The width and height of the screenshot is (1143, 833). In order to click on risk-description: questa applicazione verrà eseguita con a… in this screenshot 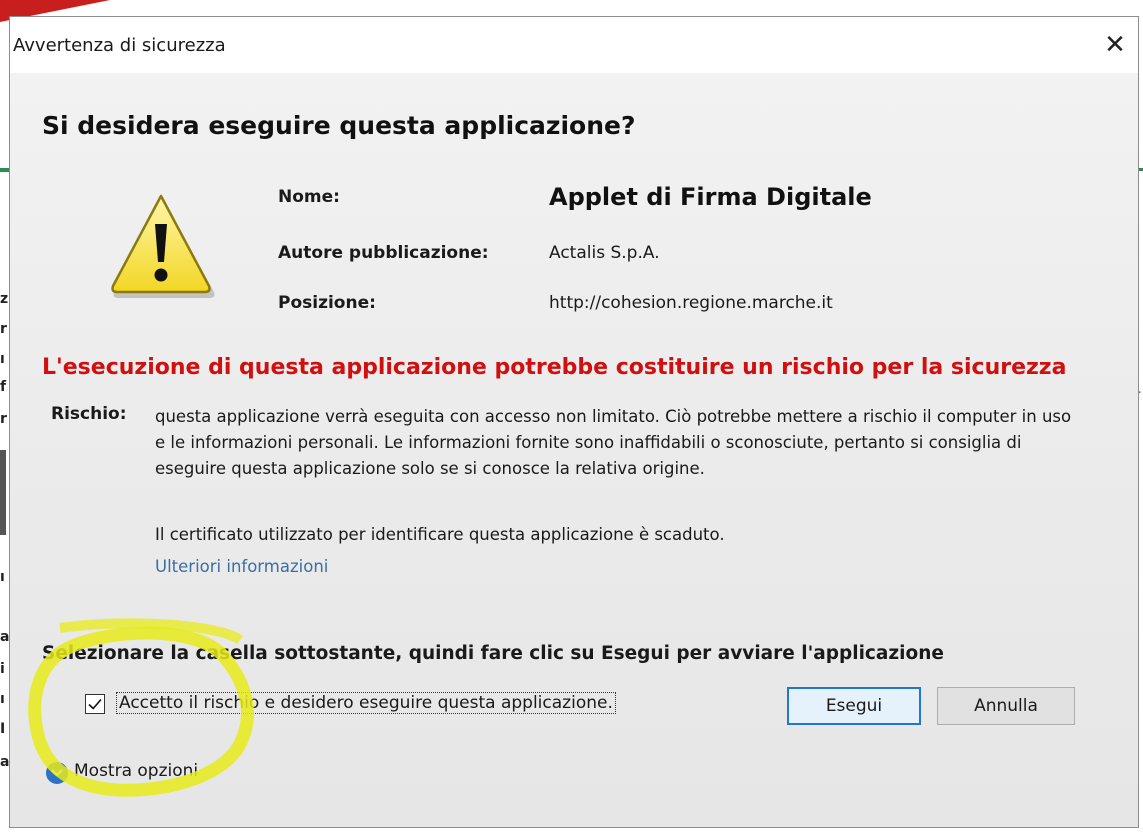, I will do `click(613, 442)`.